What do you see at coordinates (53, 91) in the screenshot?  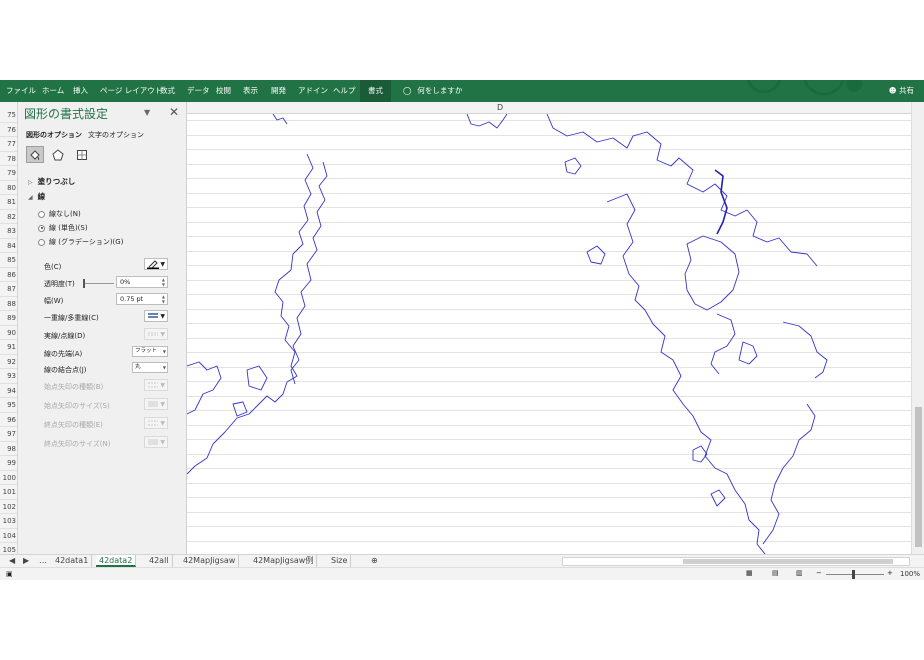 I see `tab-home: ホーム` at bounding box center [53, 91].